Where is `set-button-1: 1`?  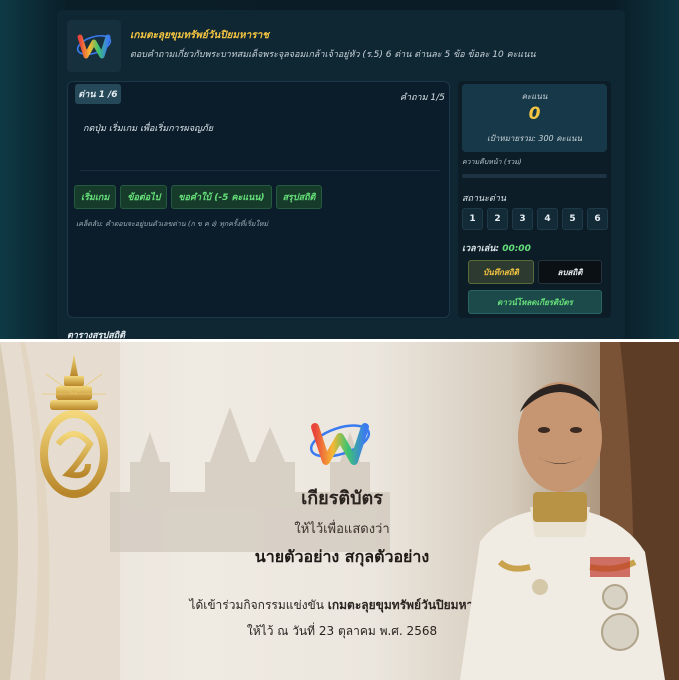
set-button-1: 1 is located at coordinates (472, 219).